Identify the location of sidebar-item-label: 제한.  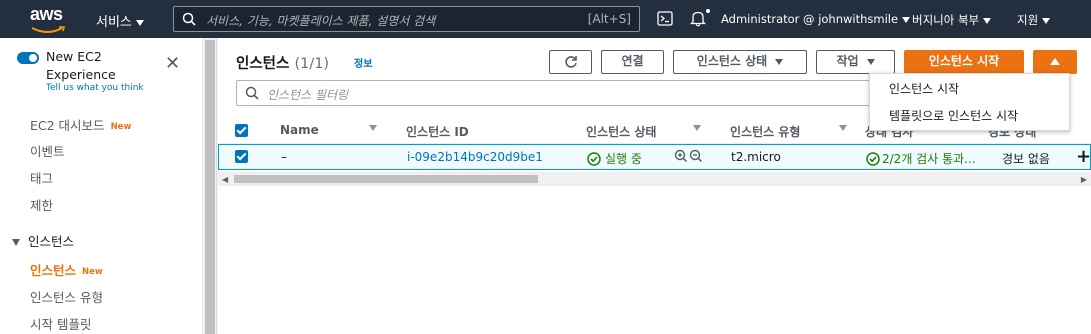
(42, 205).